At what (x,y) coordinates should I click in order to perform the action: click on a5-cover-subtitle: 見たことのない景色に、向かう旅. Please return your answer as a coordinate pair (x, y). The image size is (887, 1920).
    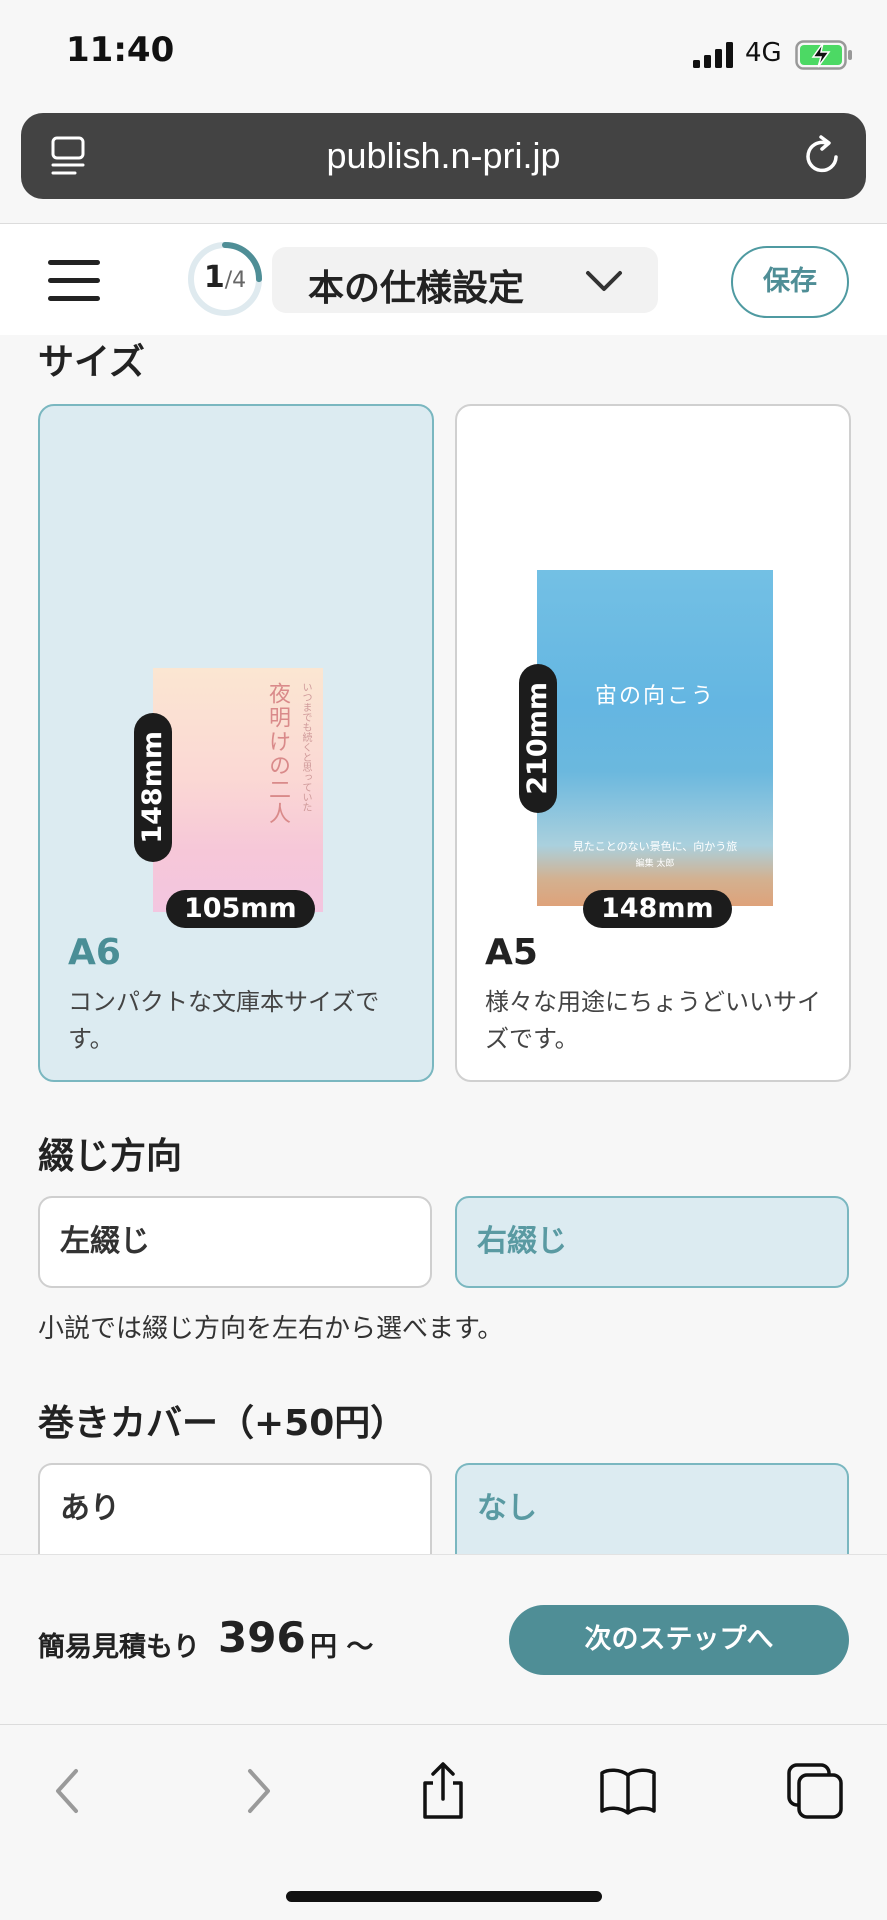
    Looking at the image, I should click on (655, 846).